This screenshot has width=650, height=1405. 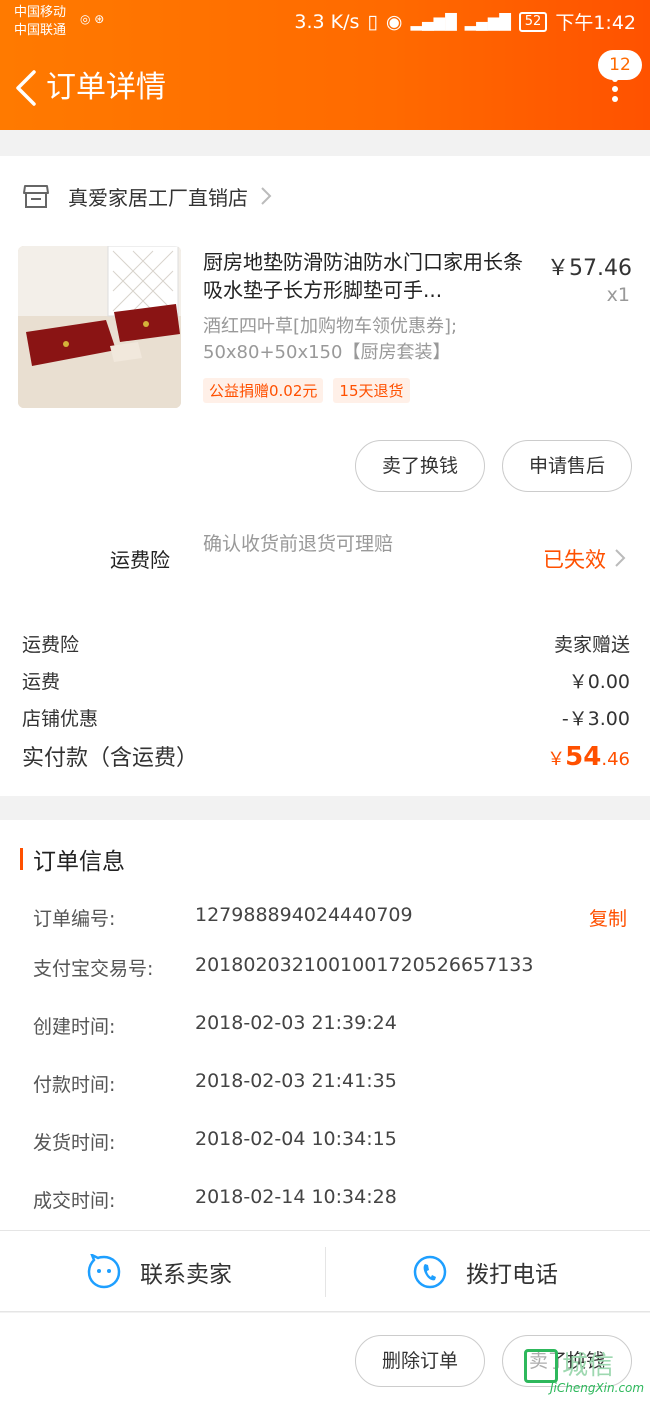 What do you see at coordinates (574, 559) in the screenshot?
I see `insurance-status: 已失效` at bounding box center [574, 559].